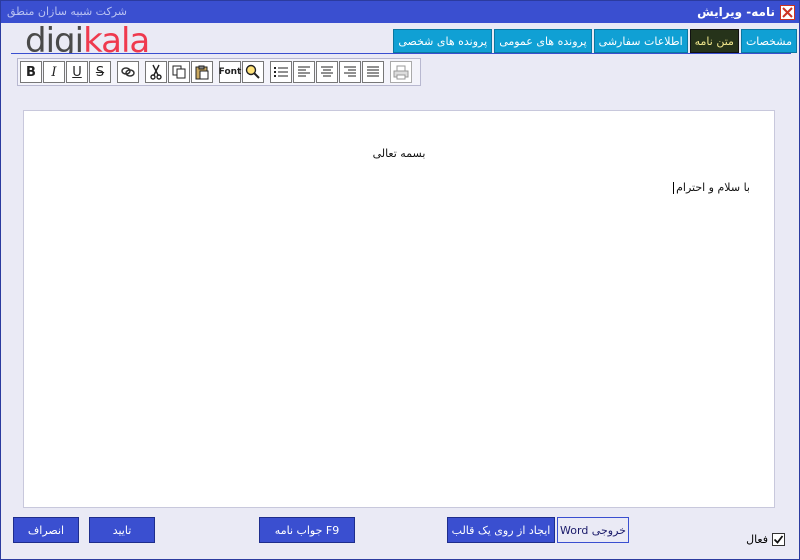 The height and width of the screenshot is (560, 800). I want to click on italic-button: I, so click(54, 72).